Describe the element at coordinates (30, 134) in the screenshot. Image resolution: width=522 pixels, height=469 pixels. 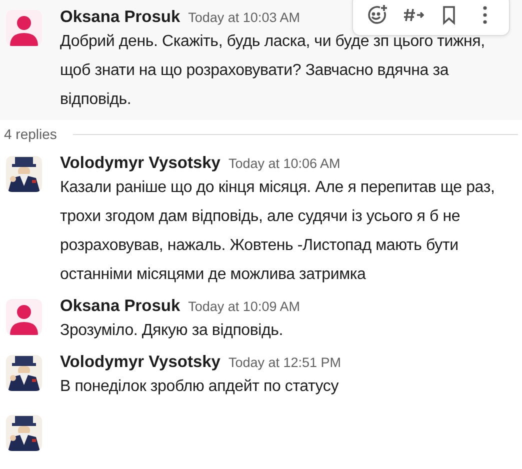
I see `reply-count: 4 replies` at that location.